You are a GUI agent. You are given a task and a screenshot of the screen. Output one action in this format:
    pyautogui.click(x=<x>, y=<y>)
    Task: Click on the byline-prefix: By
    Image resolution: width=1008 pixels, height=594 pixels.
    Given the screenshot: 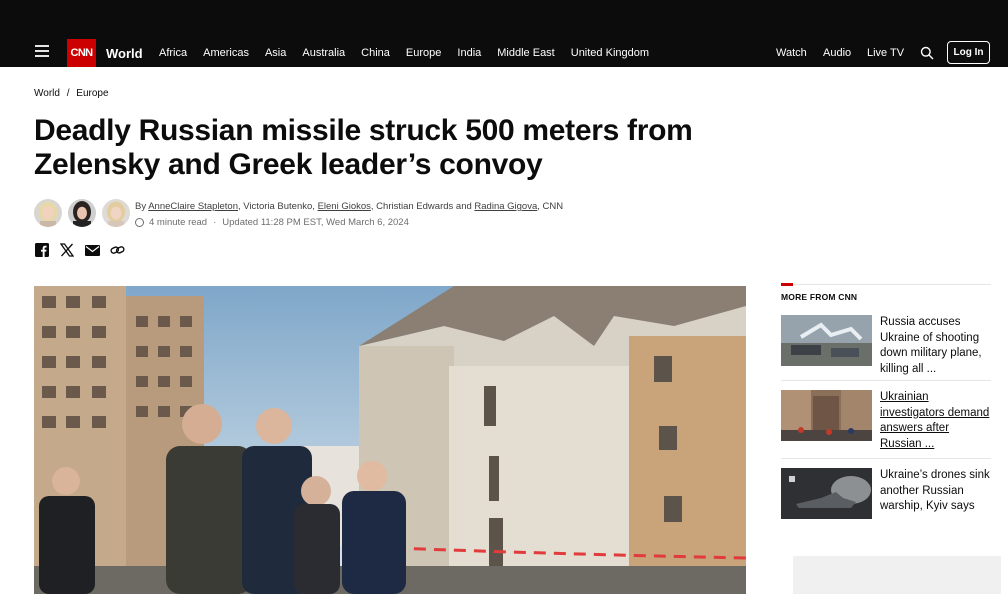 What is the action you would take?
    pyautogui.click(x=142, y=206)
    